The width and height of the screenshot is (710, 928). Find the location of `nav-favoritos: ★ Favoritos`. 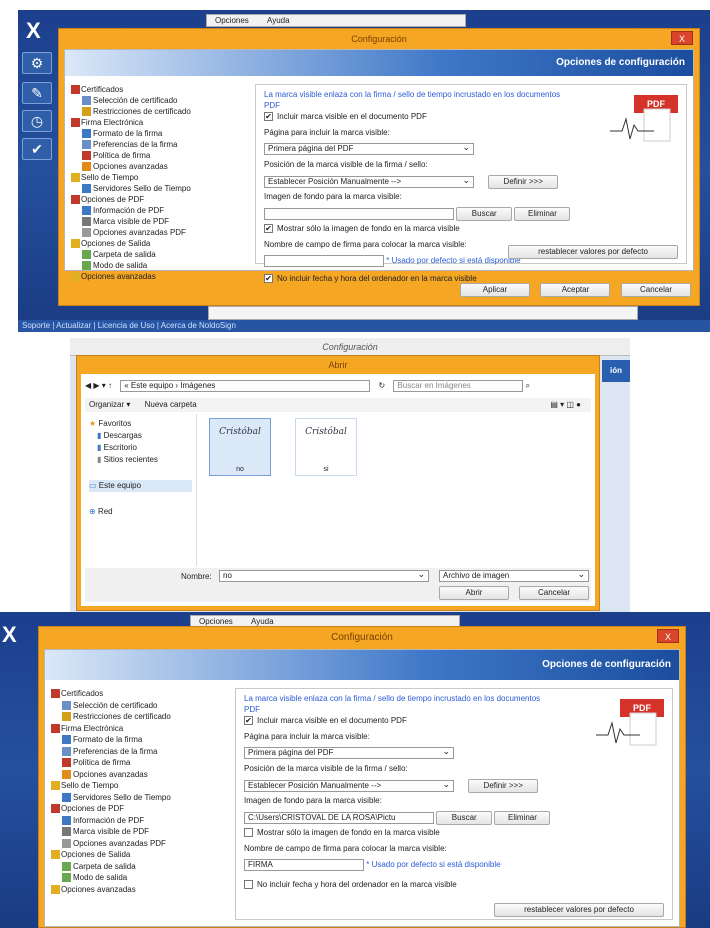

nav-favoritos: ★ Favoritos is located at coordinates (140, 424).